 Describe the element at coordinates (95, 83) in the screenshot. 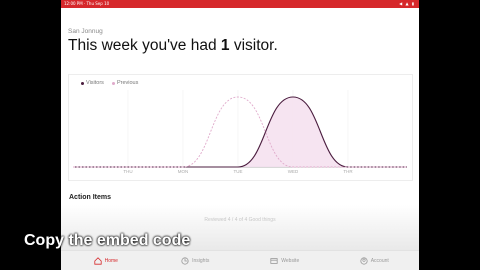

I see `legend-label-visitors: Visitors` at that location.